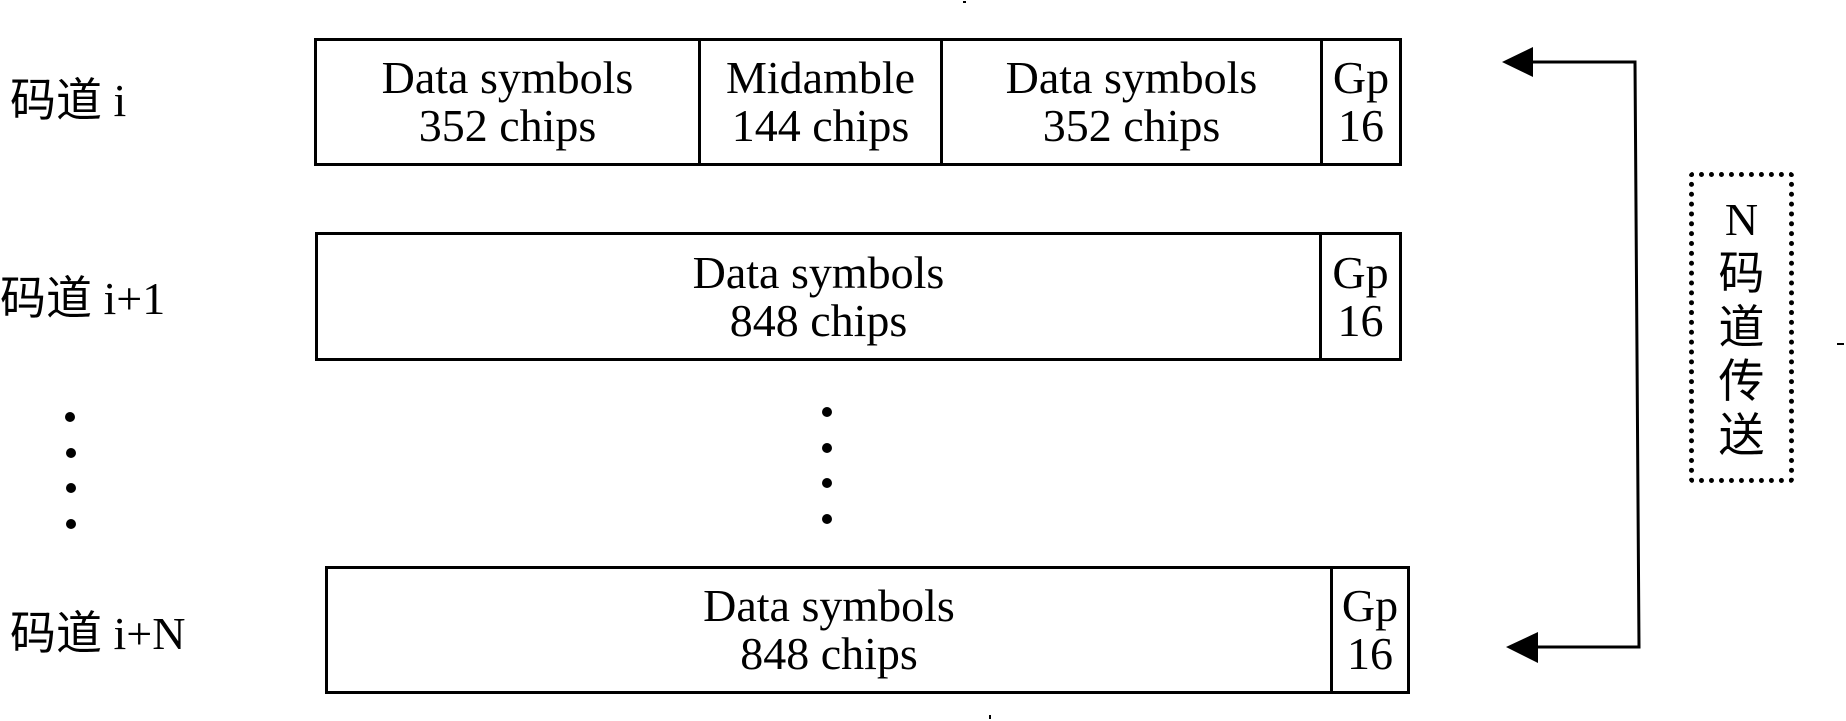 The image size is (1846, 721). I want to click on annotation-char: 道, so click(1741, 327).